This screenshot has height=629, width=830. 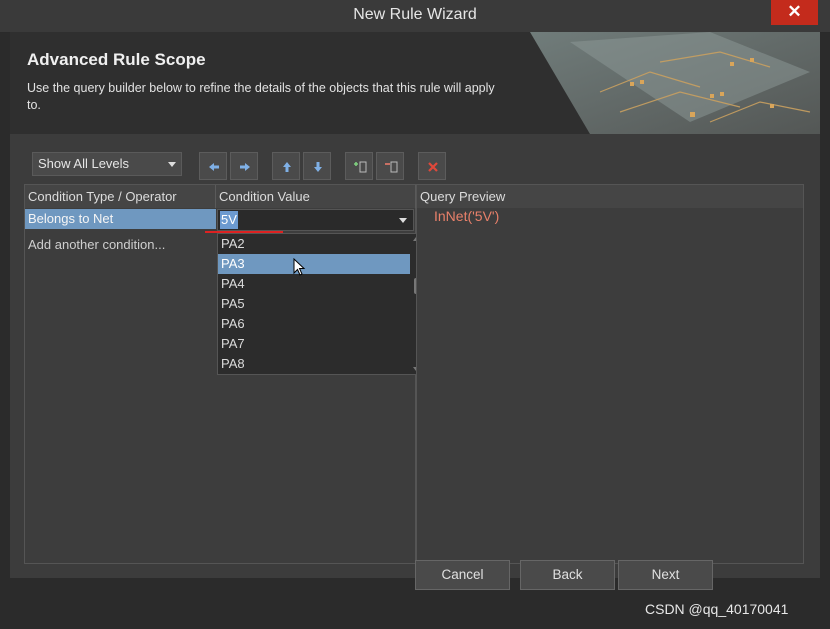 What do you see at coordinates (665, 575) in the screenshot?
I see `next-button: Next` at bounding box center [665, 575].